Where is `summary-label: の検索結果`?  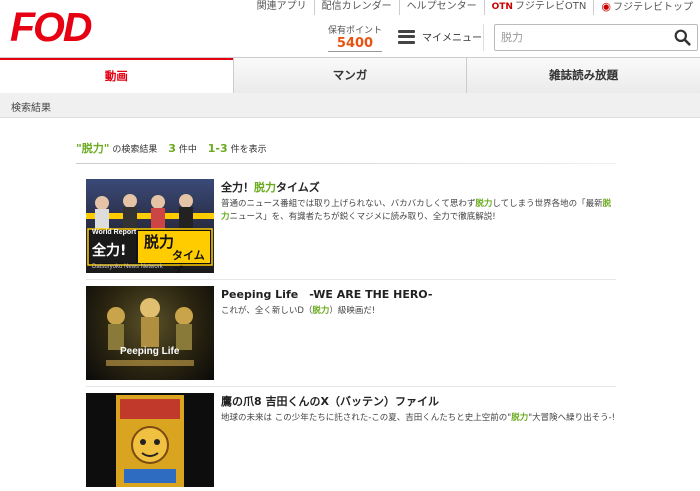
summary-label: の検索結果 is located at coordinates (135, 150).